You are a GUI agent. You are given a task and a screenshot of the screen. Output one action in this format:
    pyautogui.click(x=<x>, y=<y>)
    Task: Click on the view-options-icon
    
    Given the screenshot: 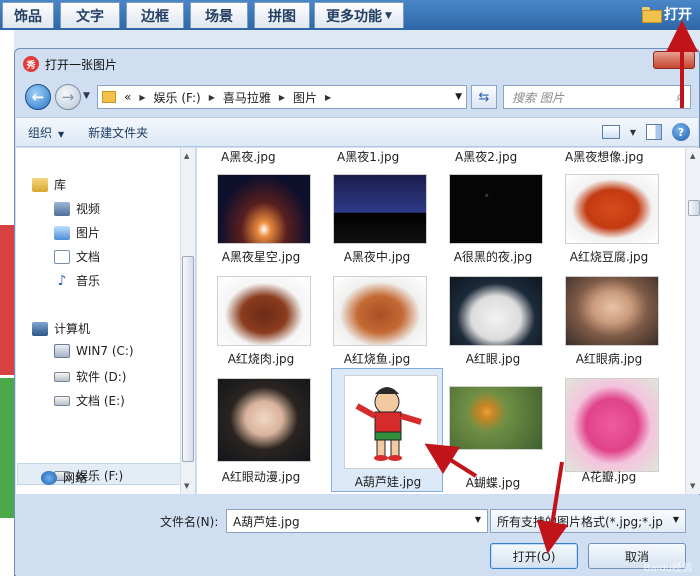 What is the action you would take?
    pyautogui.click(x=610, y=132)
    